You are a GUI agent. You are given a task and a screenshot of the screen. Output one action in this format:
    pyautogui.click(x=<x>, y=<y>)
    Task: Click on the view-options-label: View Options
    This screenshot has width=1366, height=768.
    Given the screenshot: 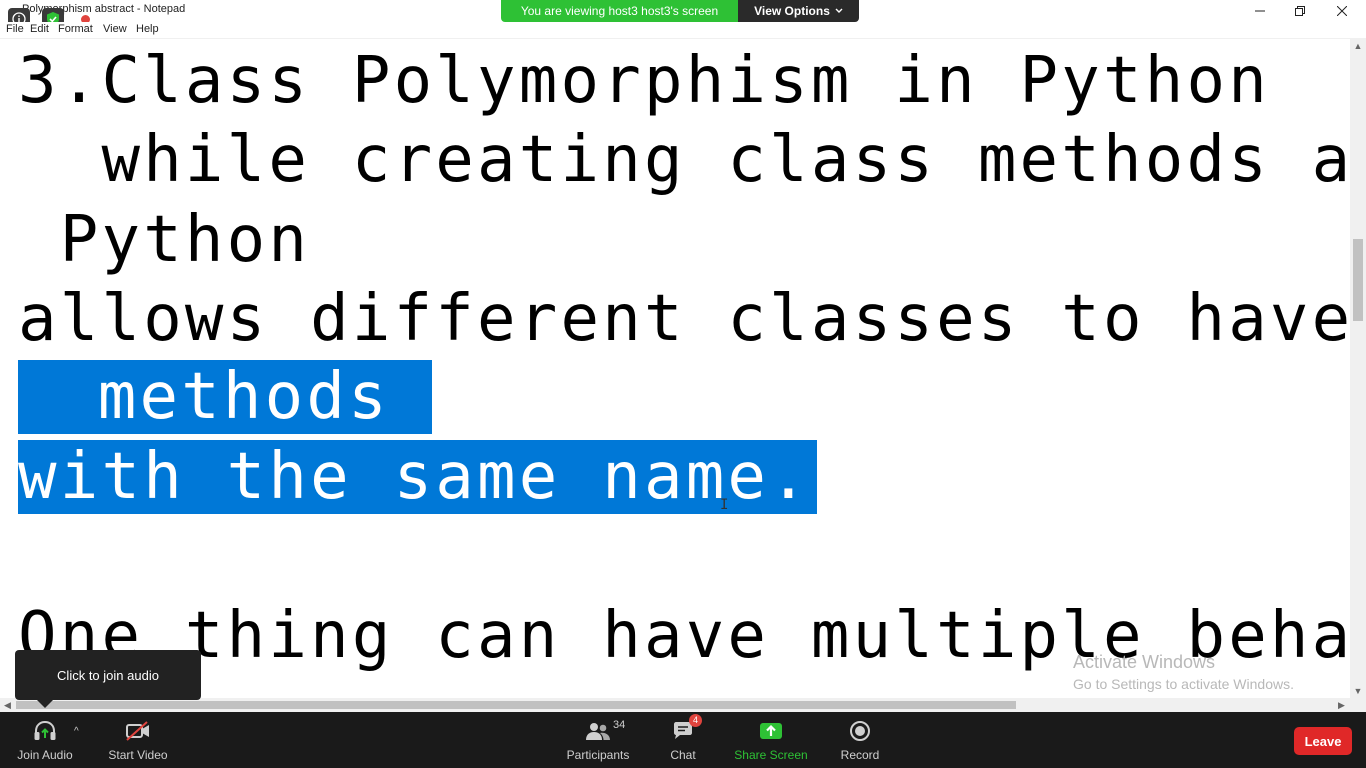 What is the action you would take?
    pyautogui.click(x=792, y=11)
    